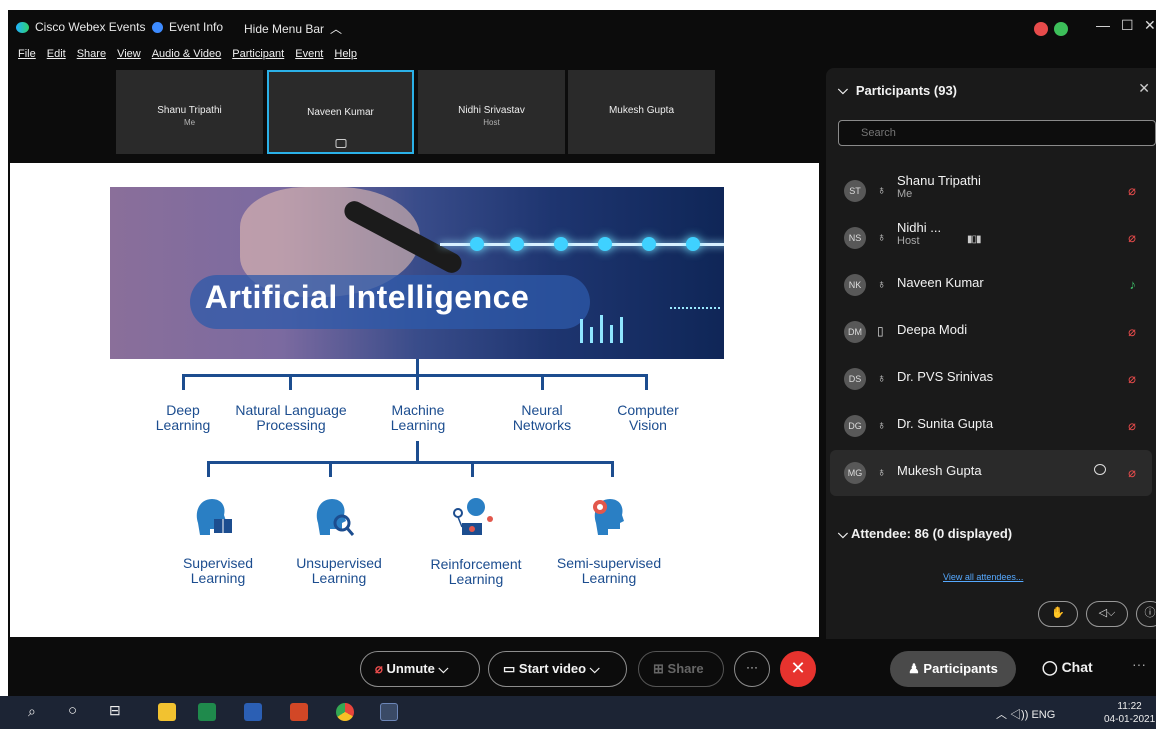  Describe the element at coordinates (997, 133) in the screenshot. I see `participant-search-input` at that location.